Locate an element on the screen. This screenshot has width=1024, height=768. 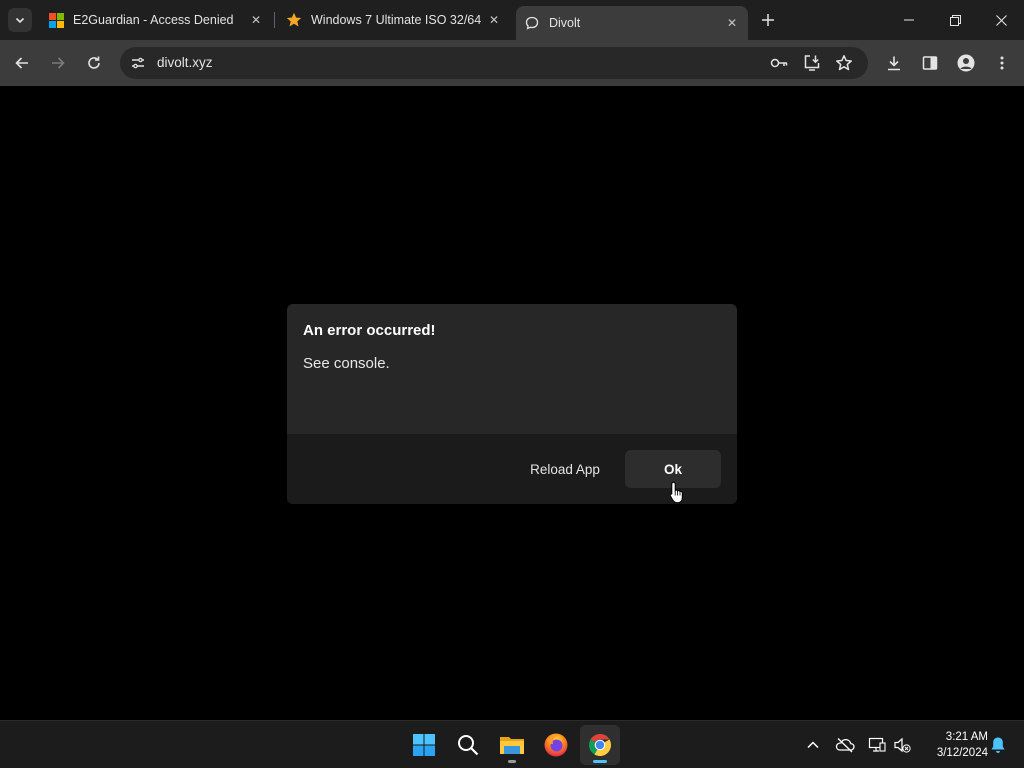
restore-icon is located at coordinates (955, 20).